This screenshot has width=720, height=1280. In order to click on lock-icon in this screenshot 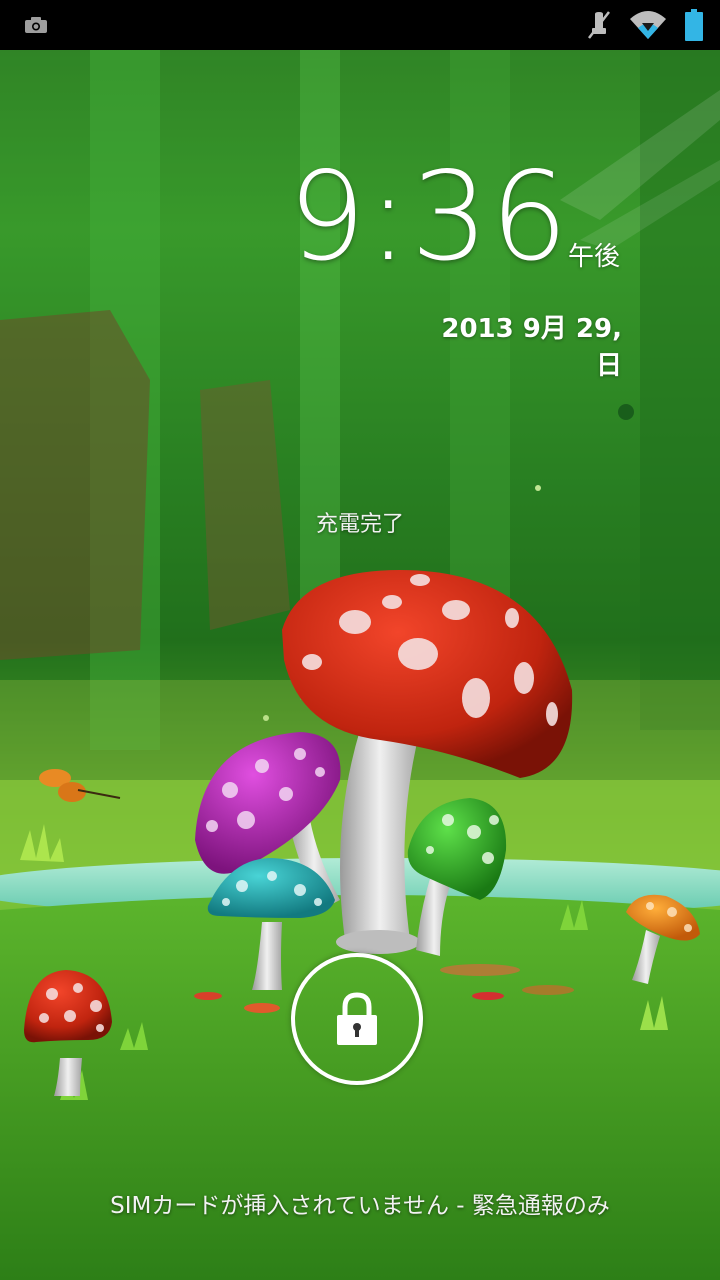, I will do `click(357, 1018)`.